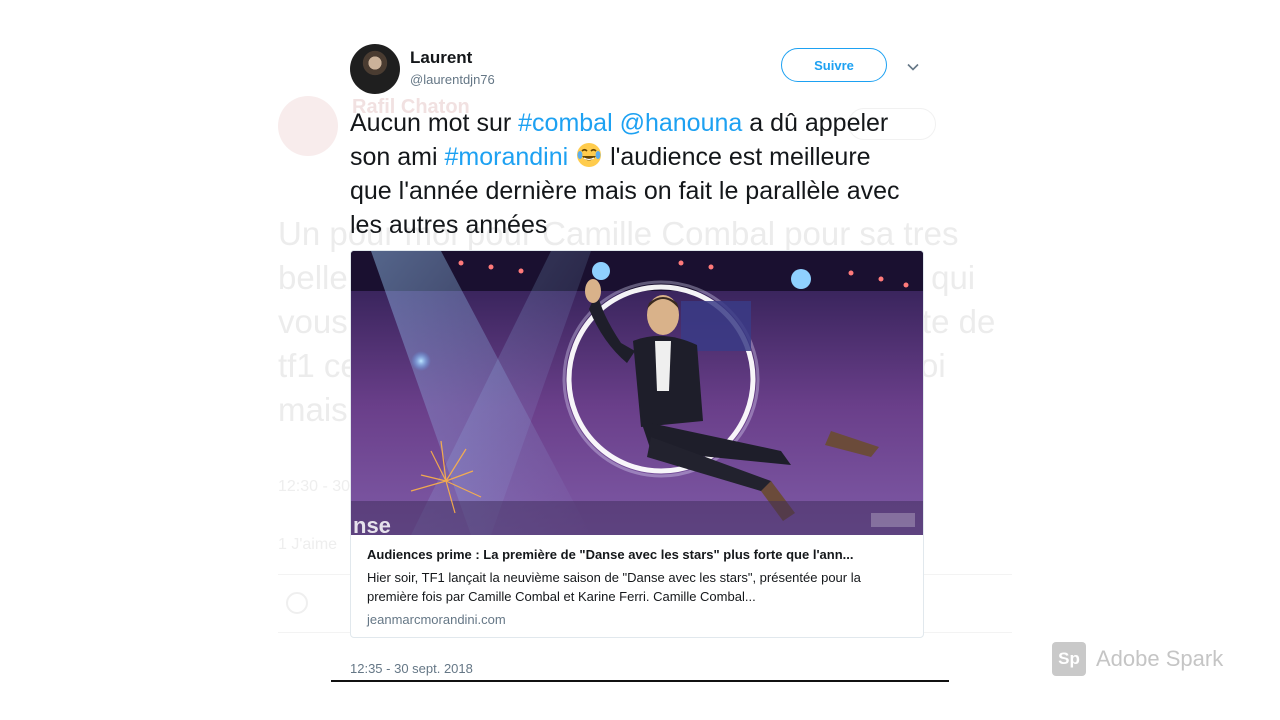 This screenshot has width=1280, height=720. I want to click on author-handle: @laurentdjn76, so click(452, 79).